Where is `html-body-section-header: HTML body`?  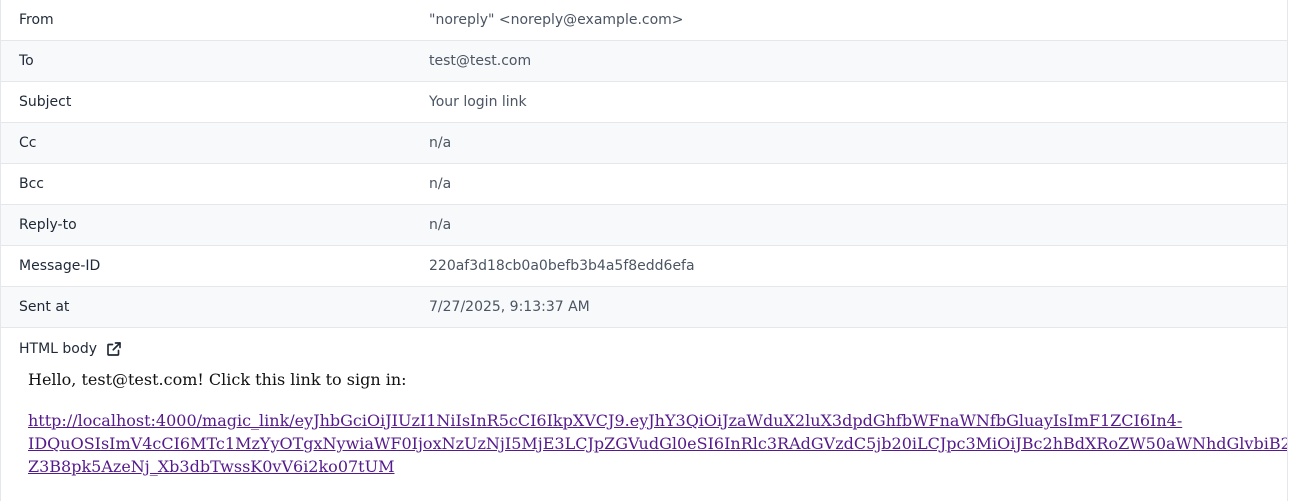 html-body-section-header: HTML body is located at coordinates (644, 348).